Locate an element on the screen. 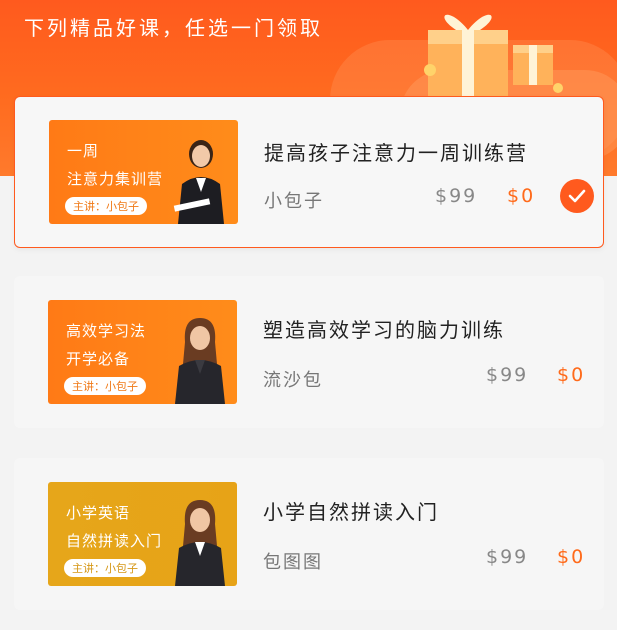  course-title: 小学自然拼读入门 is located at coordinates (351, 512).